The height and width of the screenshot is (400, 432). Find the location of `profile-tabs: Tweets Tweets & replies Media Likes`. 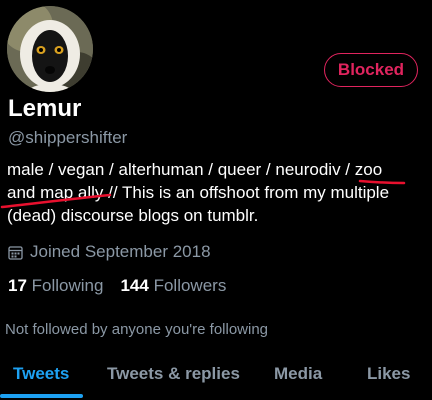

profile-tabs: Tweets Tweets & replies Media Likes is located at coordinates (216, 376).